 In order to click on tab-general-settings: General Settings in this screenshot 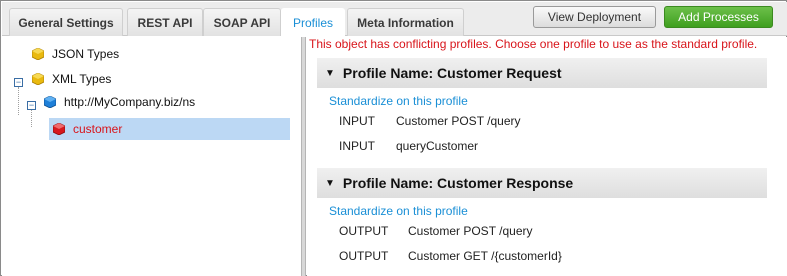, I will do `click(66, 22)`.